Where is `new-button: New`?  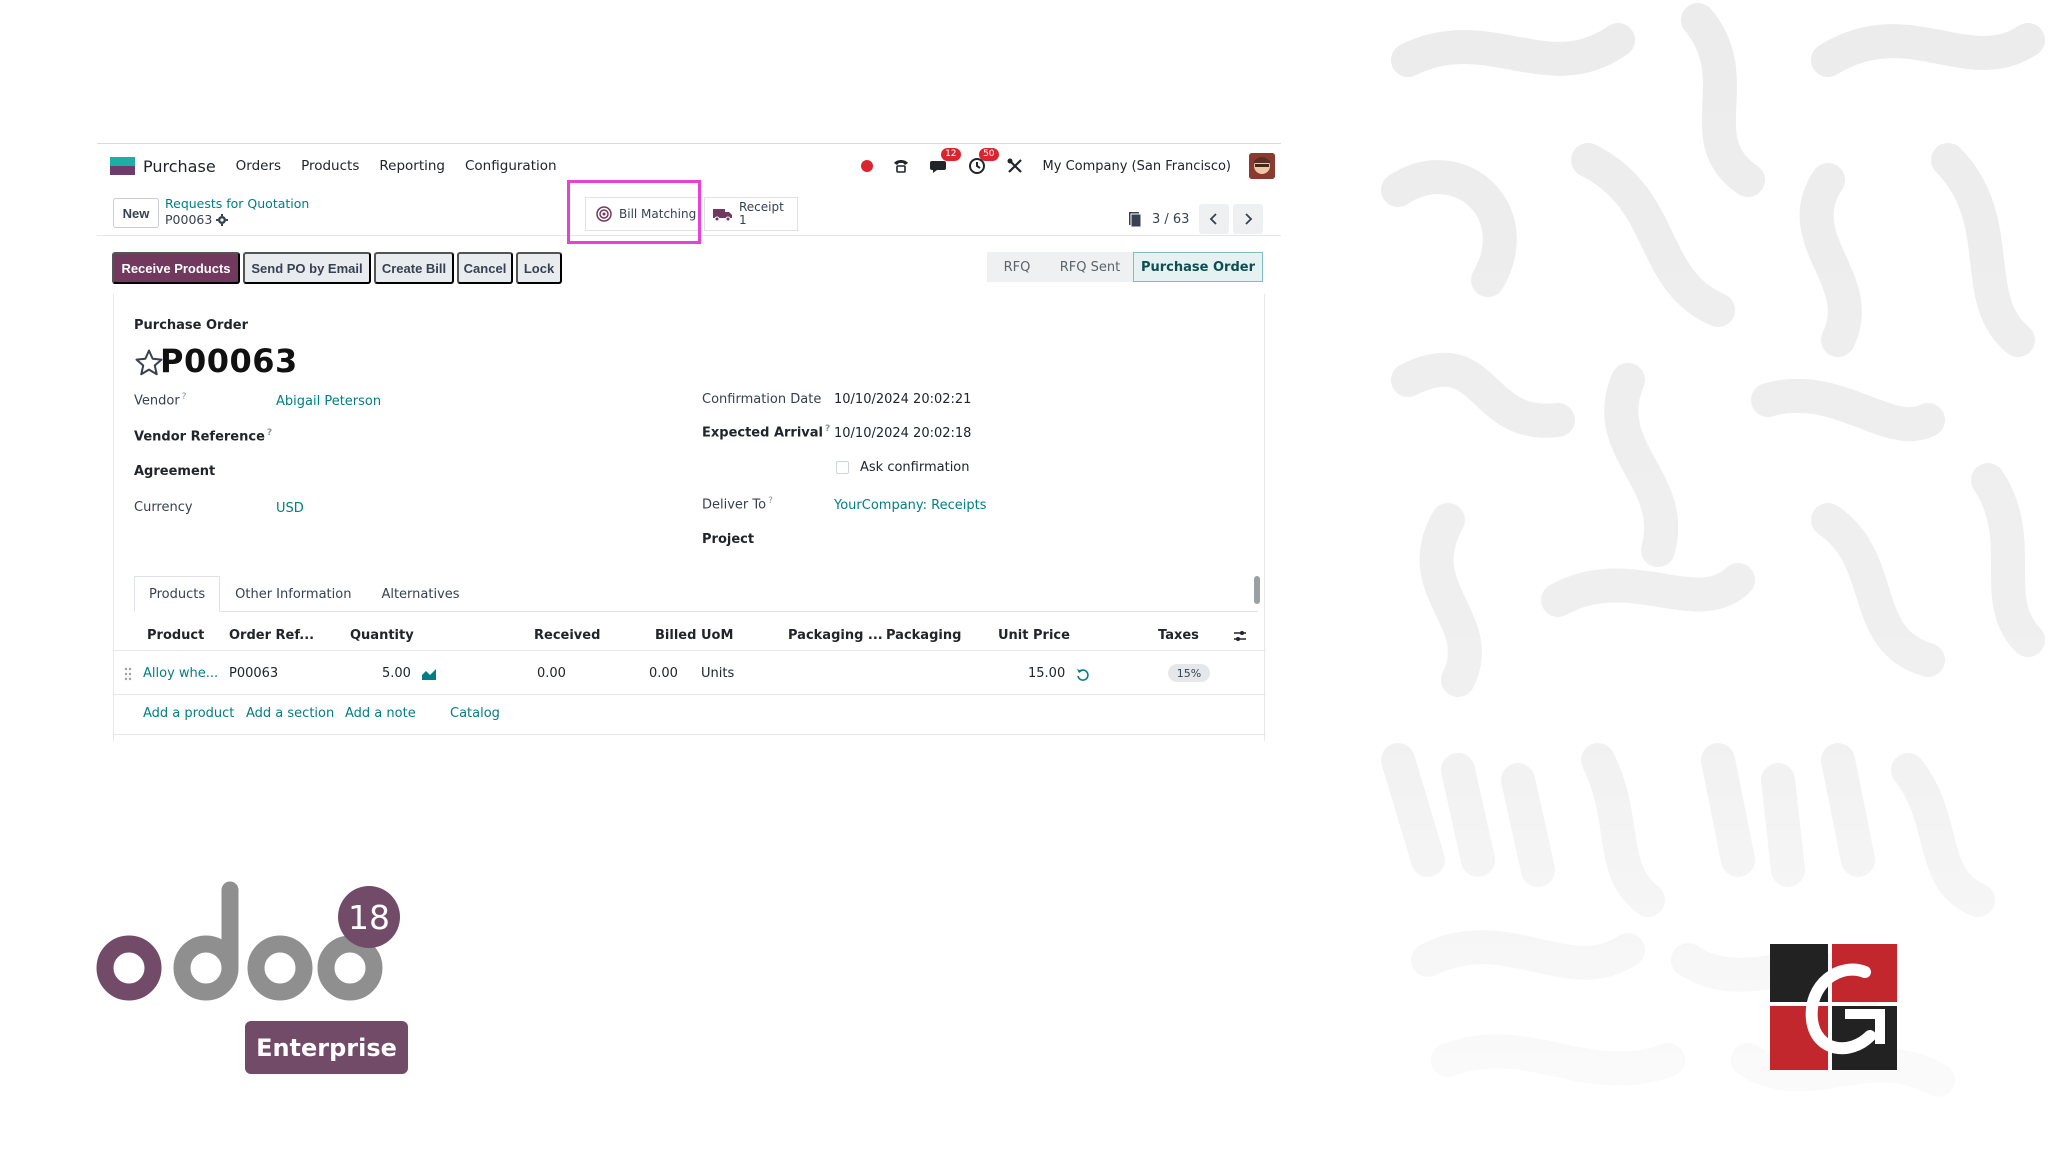 new-button: New is located at coordinates (136, 213).